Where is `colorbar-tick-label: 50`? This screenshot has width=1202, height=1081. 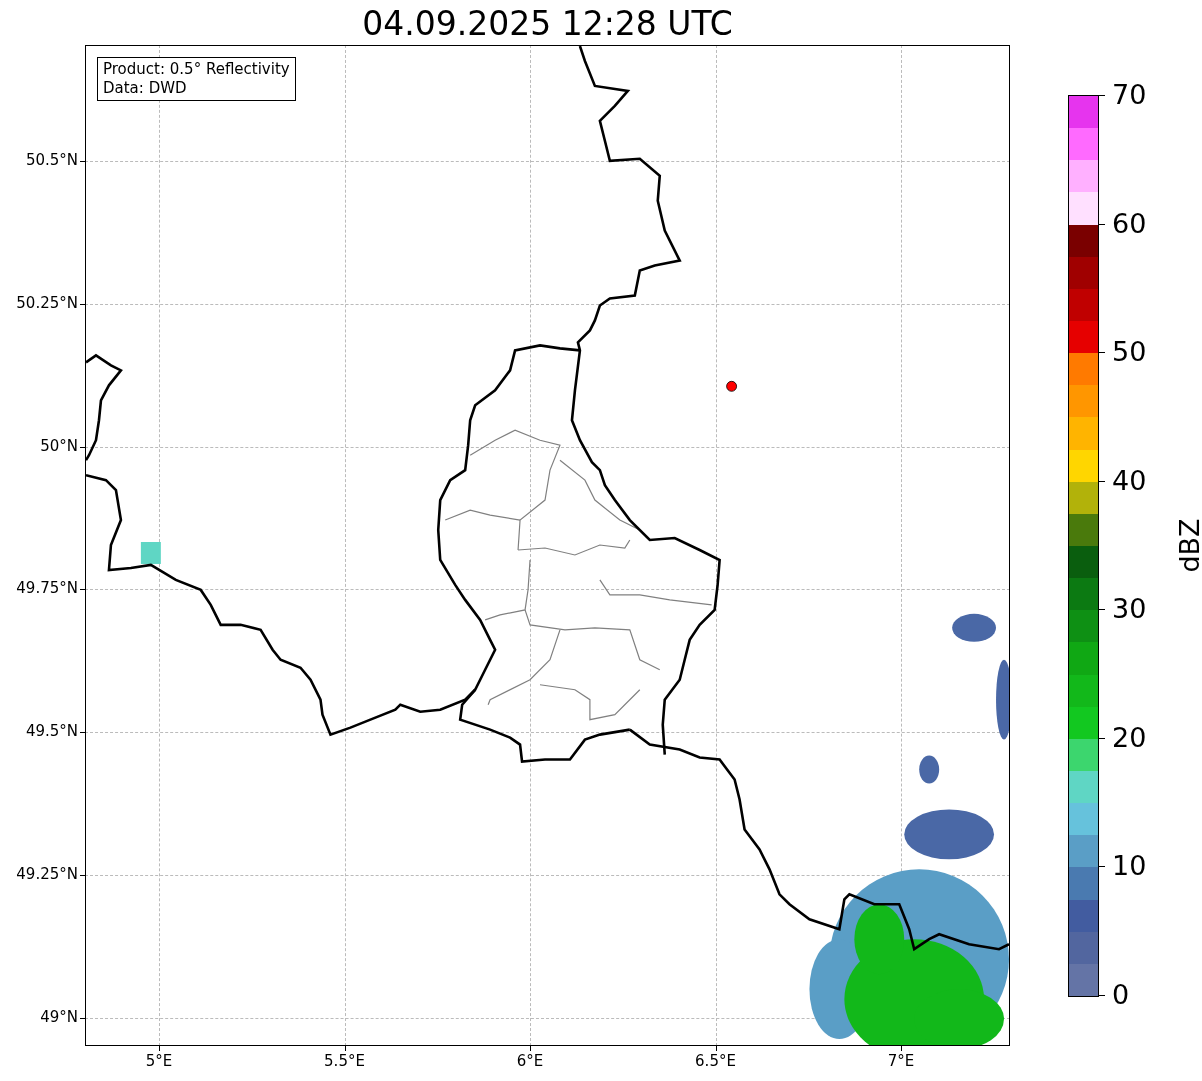 colorbar-tick-label: 50 is located at coordinates (1129, 352).